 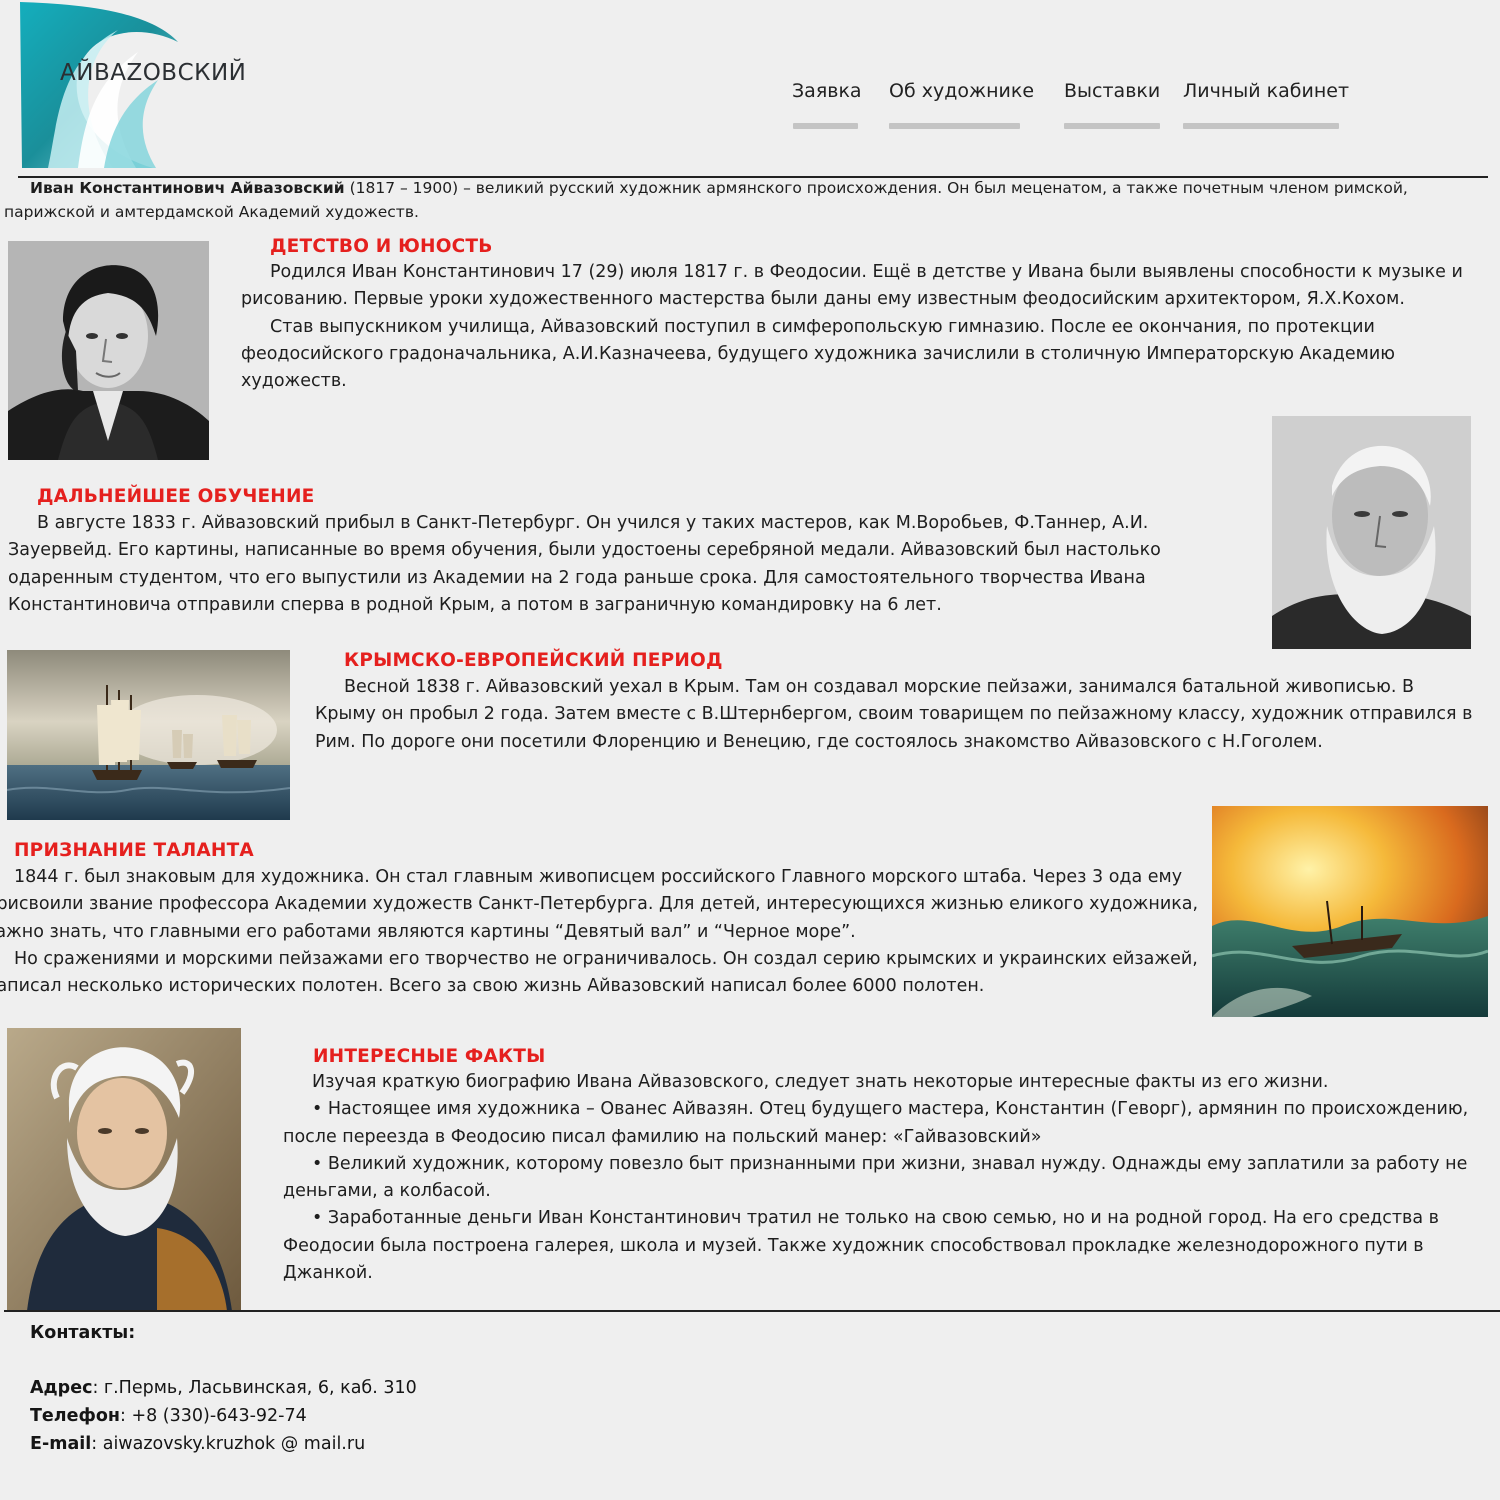 I want to click on contacts-title-text: Контакты:, so click(x=83, y=1333).